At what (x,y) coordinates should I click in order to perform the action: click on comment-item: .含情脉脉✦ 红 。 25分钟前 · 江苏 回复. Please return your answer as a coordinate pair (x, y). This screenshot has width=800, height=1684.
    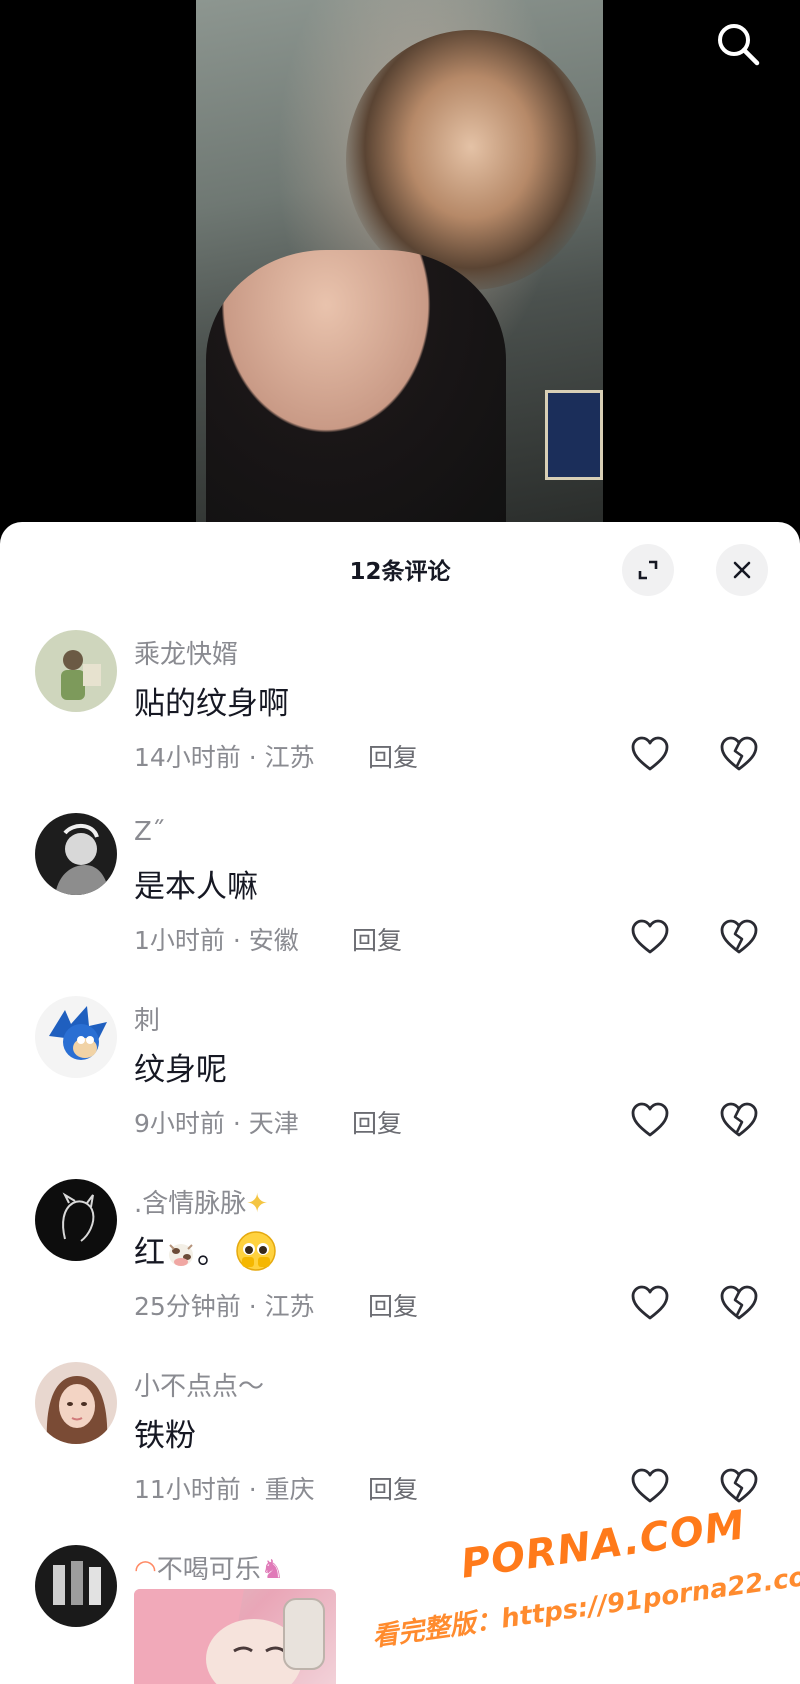
    Looking at the image, I should click on (400, 1254).